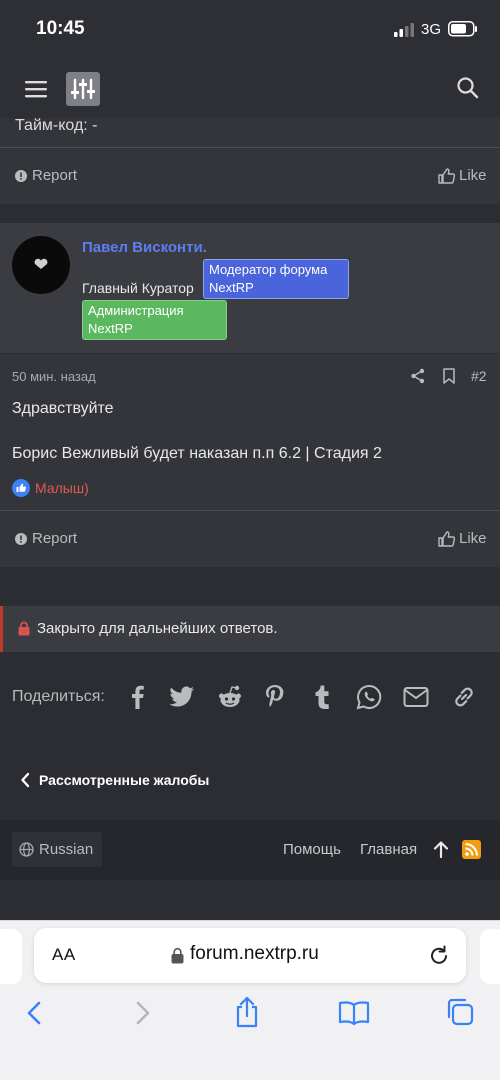 This screenshot has height=1080, width=500. Describe the element at coordinates (60, 28) in the screenshot. I see `status-time: 10:45` at that location.